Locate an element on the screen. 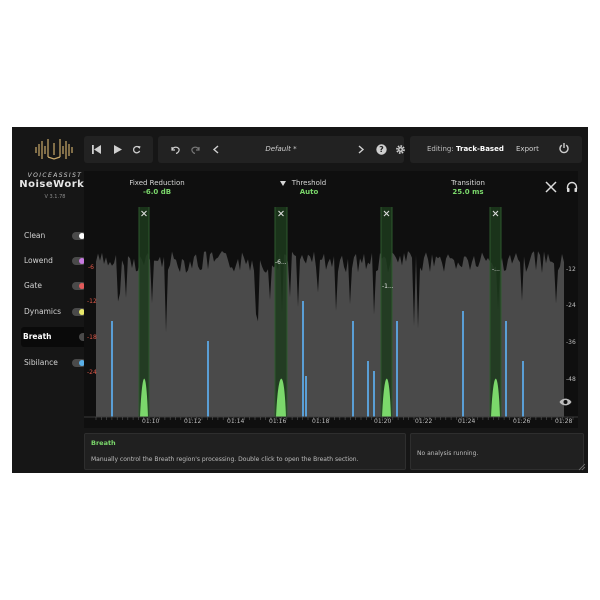  timeline-label: 01:24 is located at coordinates (467, 421).